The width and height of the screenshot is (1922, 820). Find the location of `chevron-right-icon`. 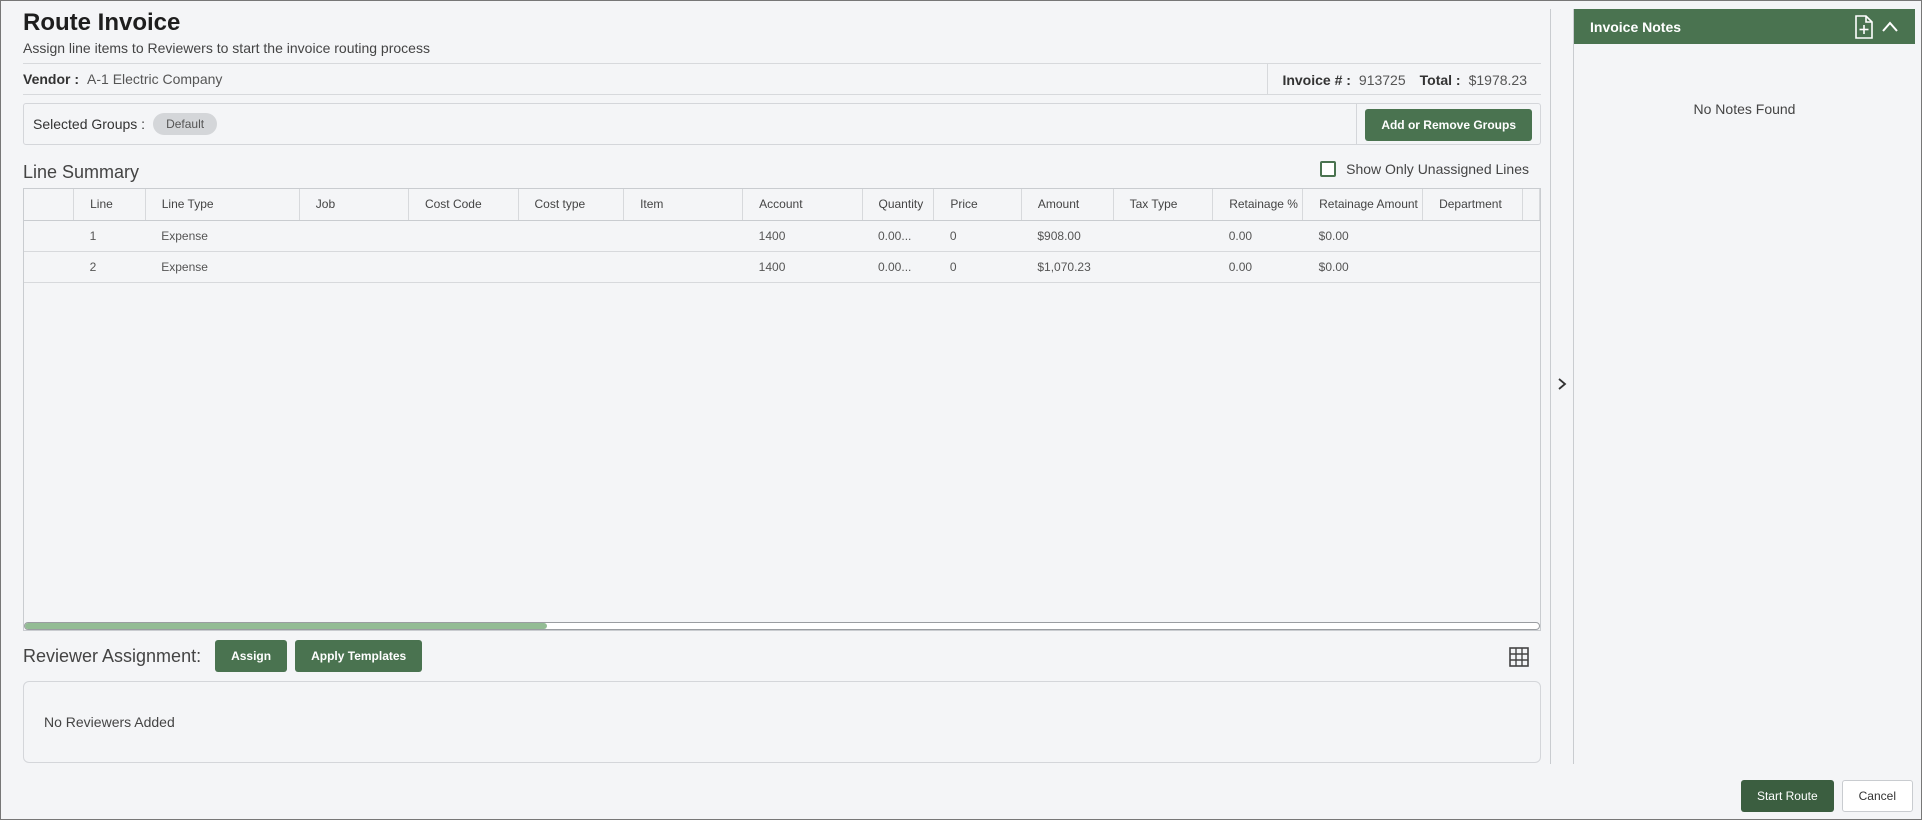

chevron-right-icon is located at coordinates (1562, 384).